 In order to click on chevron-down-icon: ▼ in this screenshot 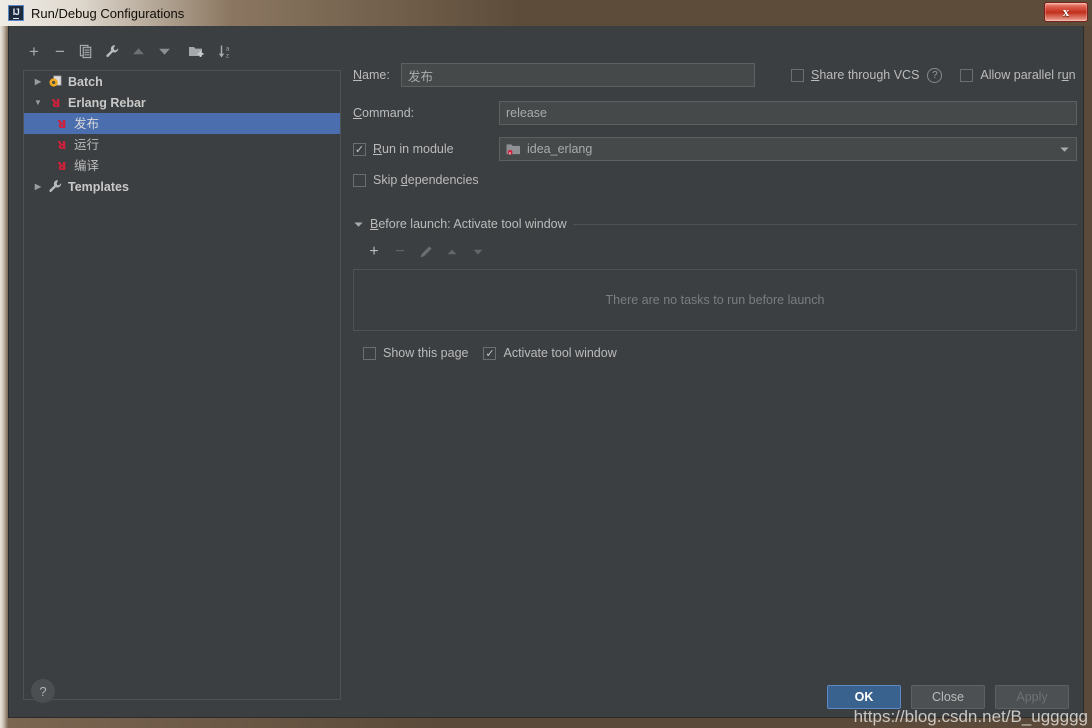, I will do `click(38, 102)`.